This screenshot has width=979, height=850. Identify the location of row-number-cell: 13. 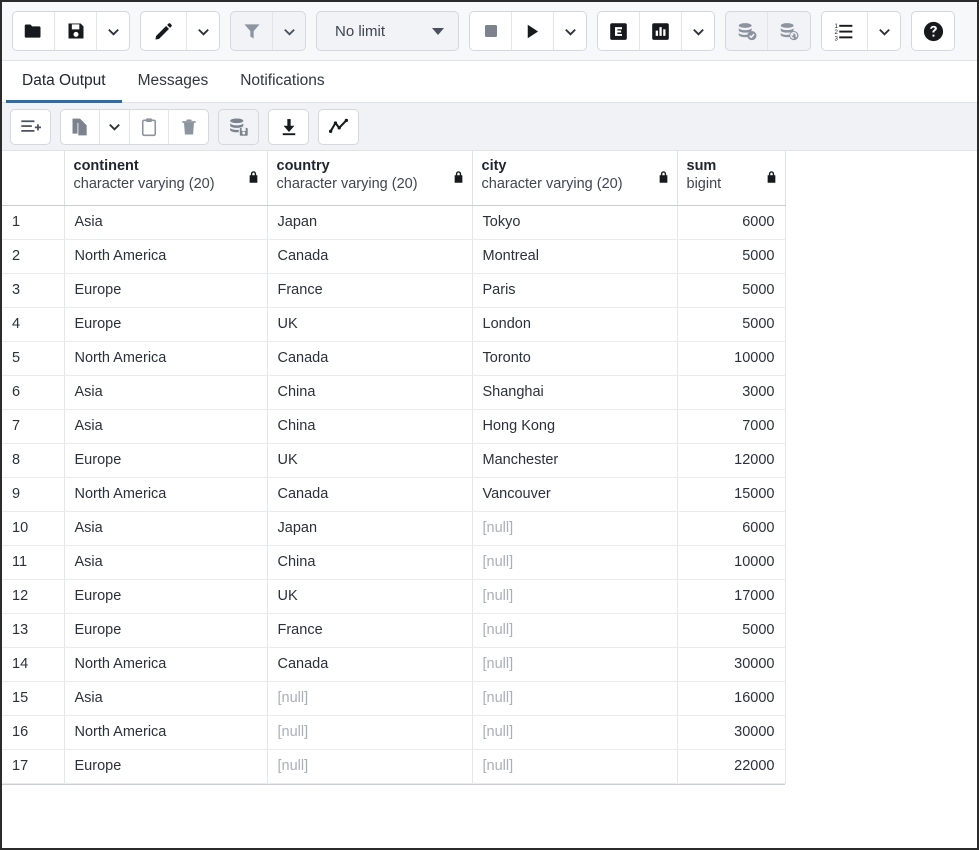
(33, 630).